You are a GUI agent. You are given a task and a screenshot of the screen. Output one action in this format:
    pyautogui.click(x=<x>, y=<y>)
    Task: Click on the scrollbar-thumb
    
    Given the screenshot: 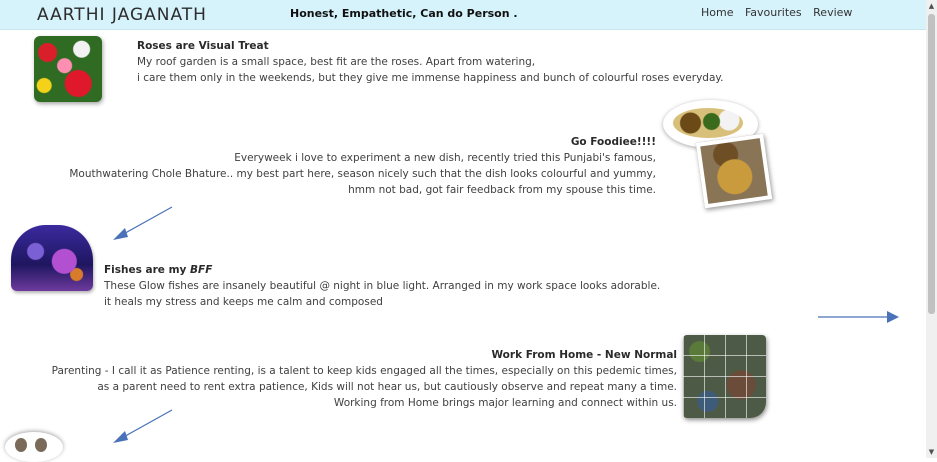 What is the action you would take?
    pyautogui.click(x=931, y=164)
    